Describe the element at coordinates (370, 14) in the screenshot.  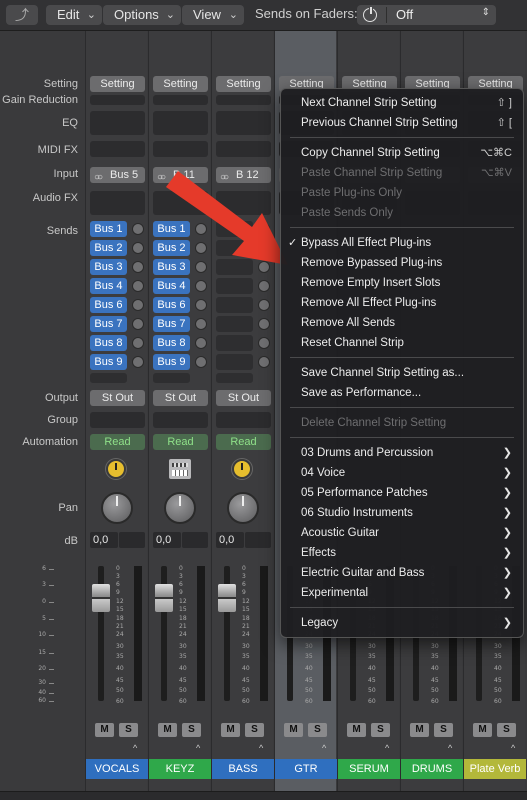
I see `power-icon` at that location.